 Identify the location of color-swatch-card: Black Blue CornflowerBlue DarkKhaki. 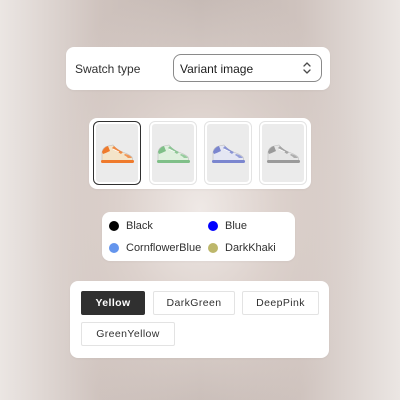
(198, 236).